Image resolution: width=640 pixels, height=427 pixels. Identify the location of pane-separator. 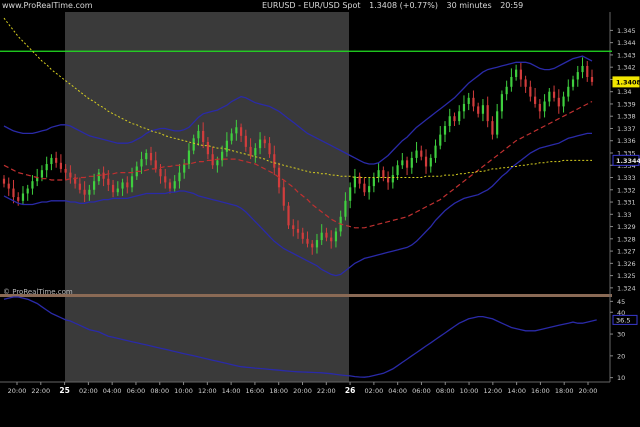
(306, 295).